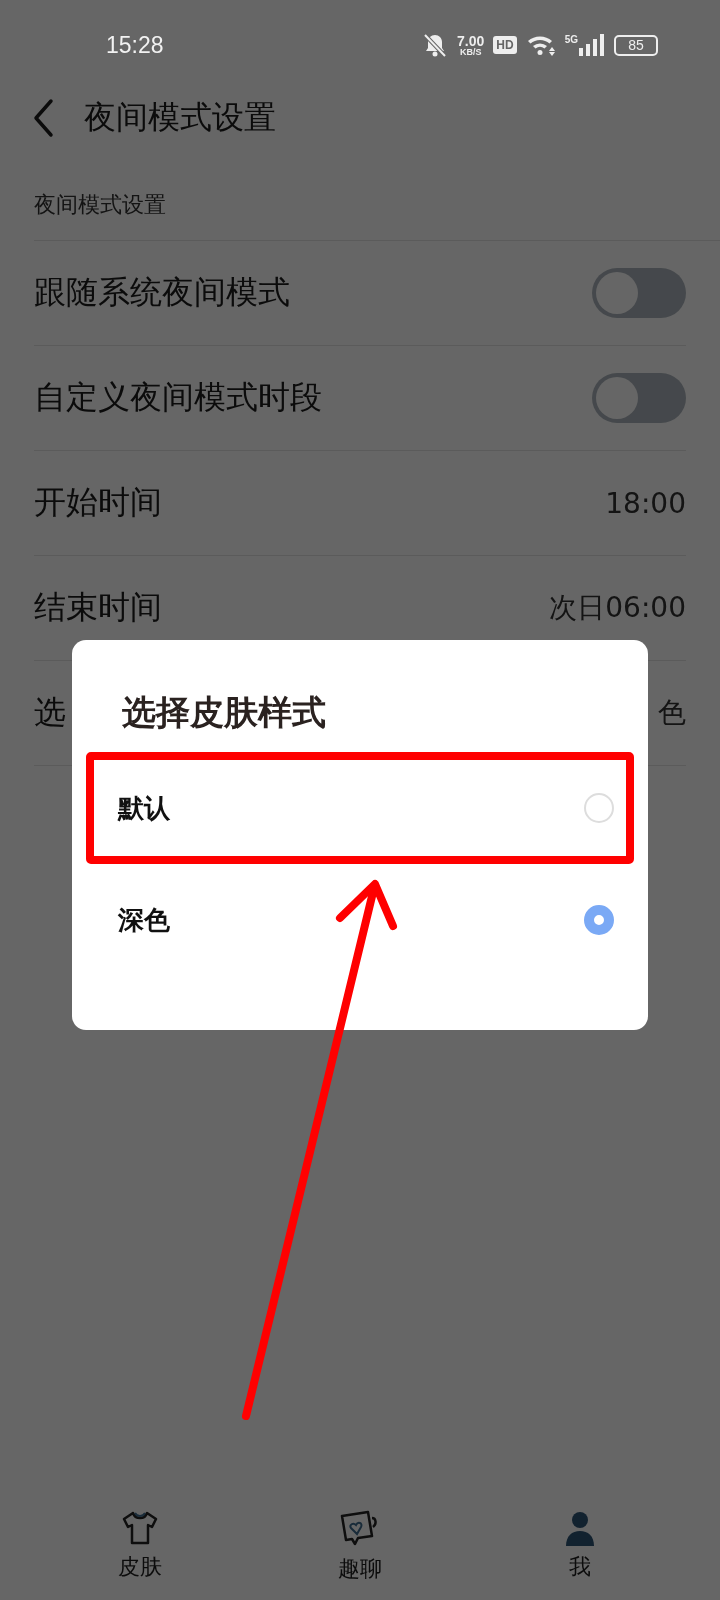  I want to click on setting-label: 跟随系统夜间模式, so click(162, 292).